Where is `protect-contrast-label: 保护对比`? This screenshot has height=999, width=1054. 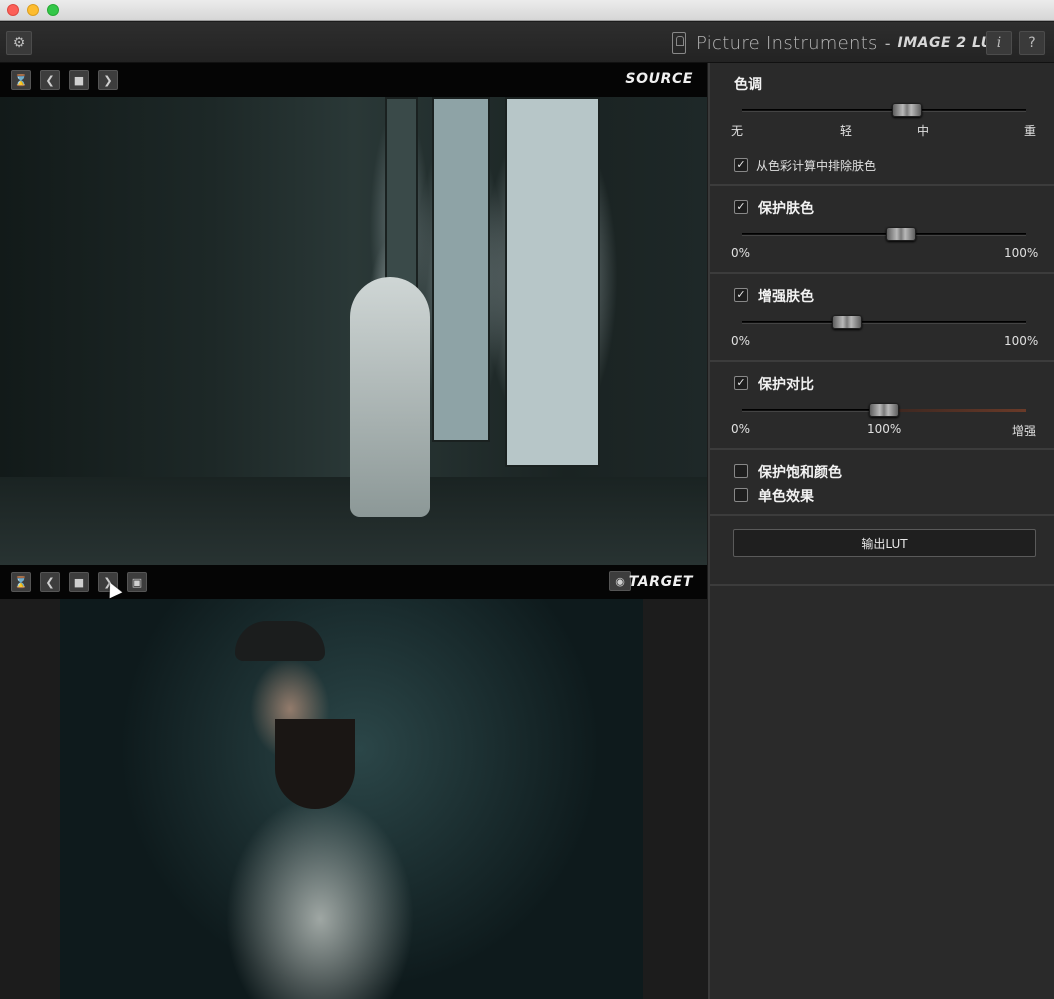
protect-contrast-label: 保护对比 is located at coordinates (786, 385).